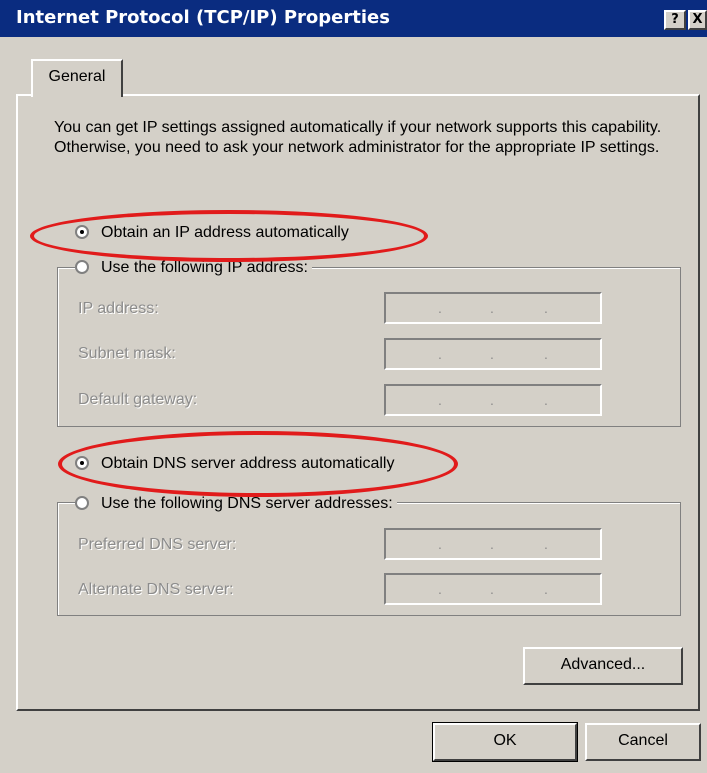 This screenshot has width=707, height=773. Describe the element at coordinates (118, 308) in the screenshot. I see `ip-address-label: IP address:` at that location.